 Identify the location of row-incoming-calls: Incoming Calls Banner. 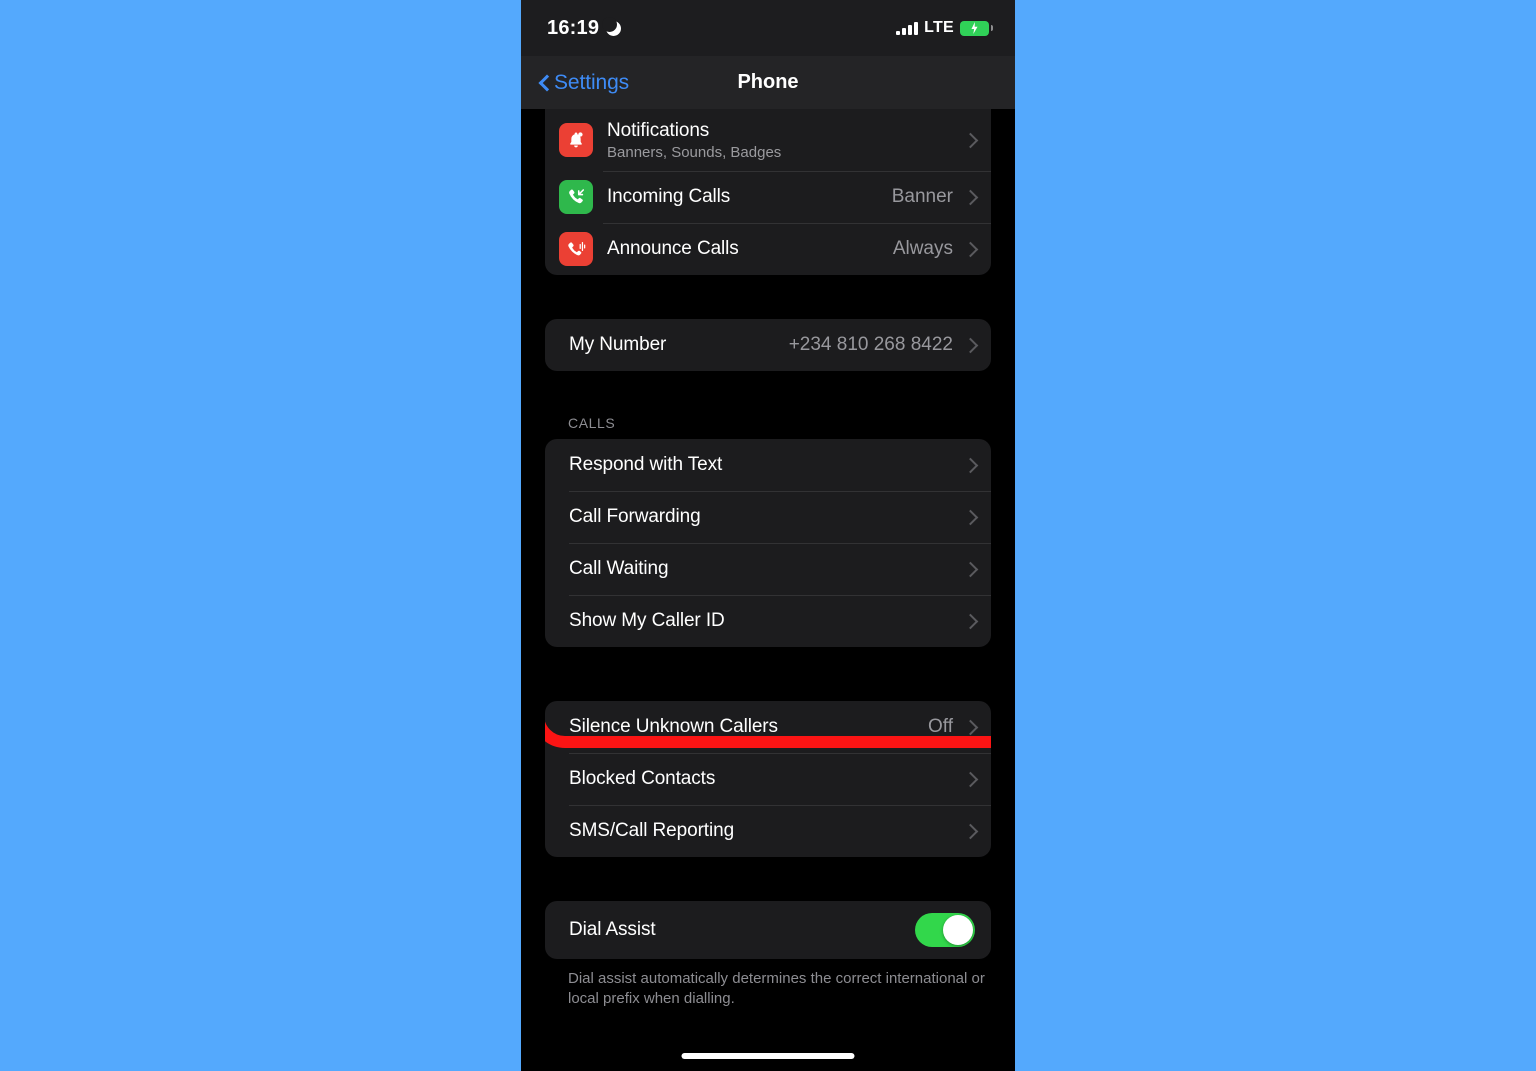
(768, 197).